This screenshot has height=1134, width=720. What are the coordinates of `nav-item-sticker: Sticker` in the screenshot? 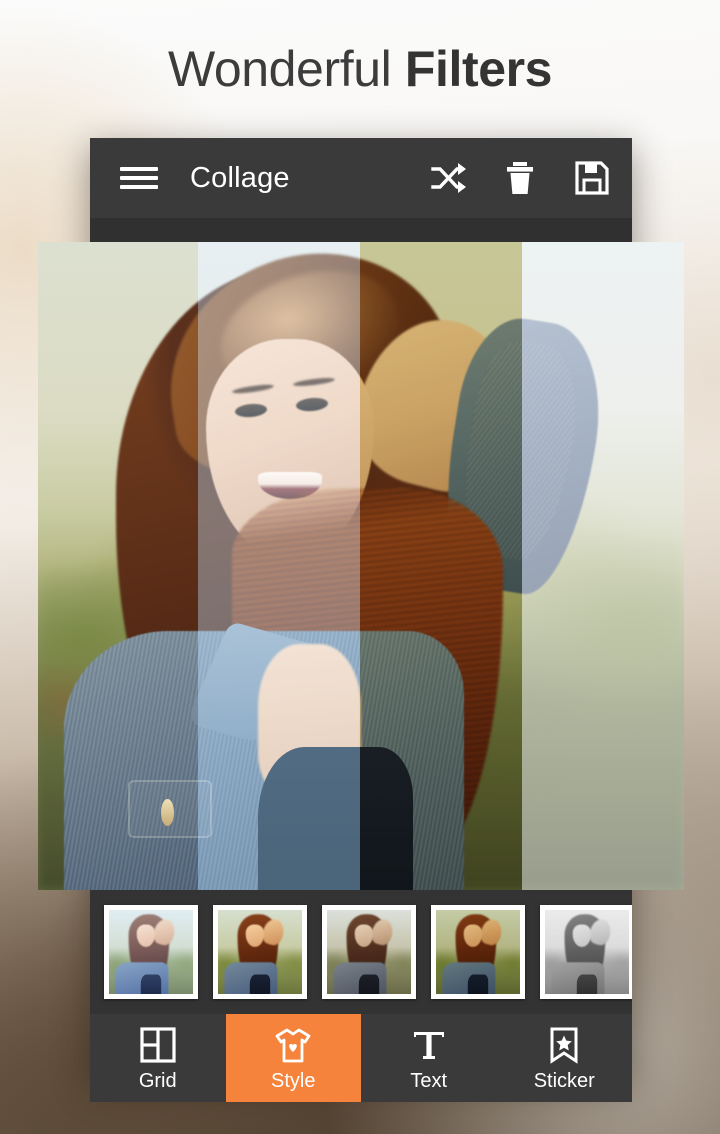 It's located at (565, 1058).